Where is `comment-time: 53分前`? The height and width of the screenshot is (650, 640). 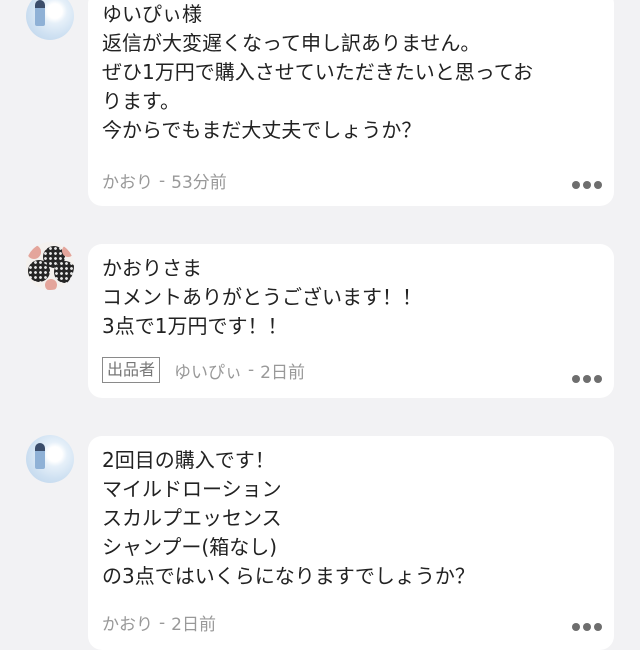 comment-time: 53分前 is located at coordinates (199, 183).